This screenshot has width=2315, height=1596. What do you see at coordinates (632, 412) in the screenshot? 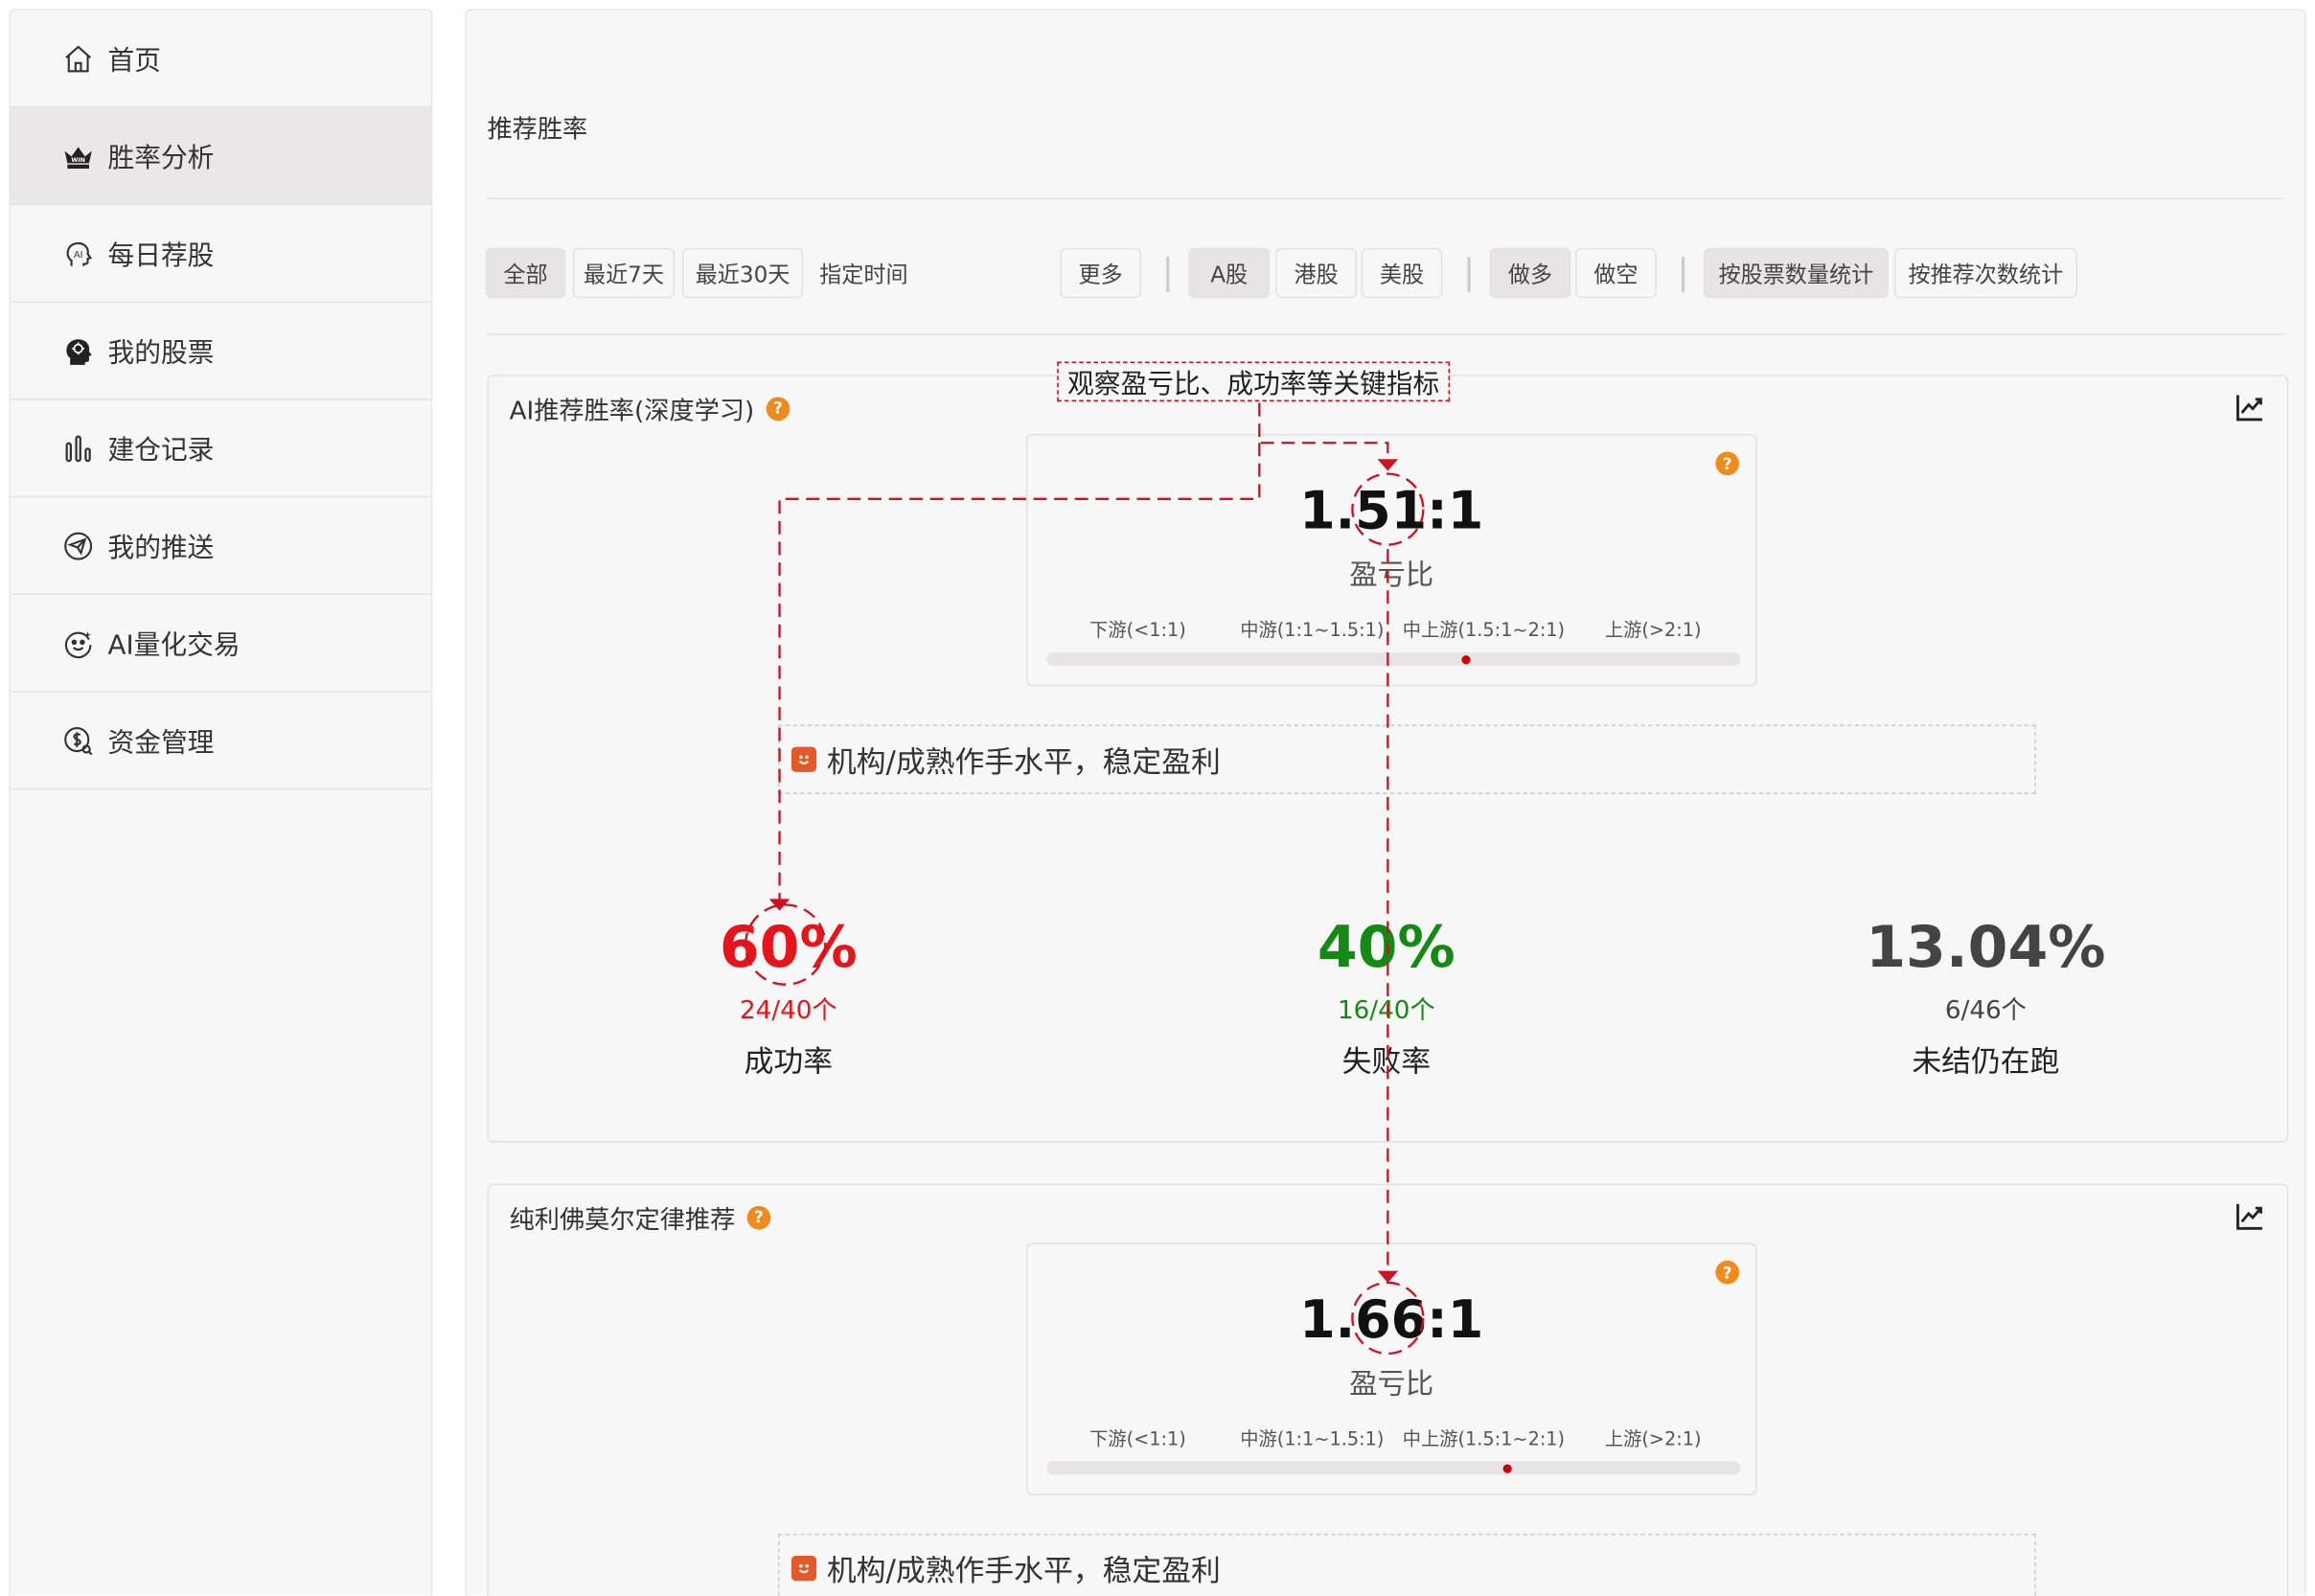
I see `card-title-text: AI推荐胜率(深度学习)` at bounding box center [632, 412].